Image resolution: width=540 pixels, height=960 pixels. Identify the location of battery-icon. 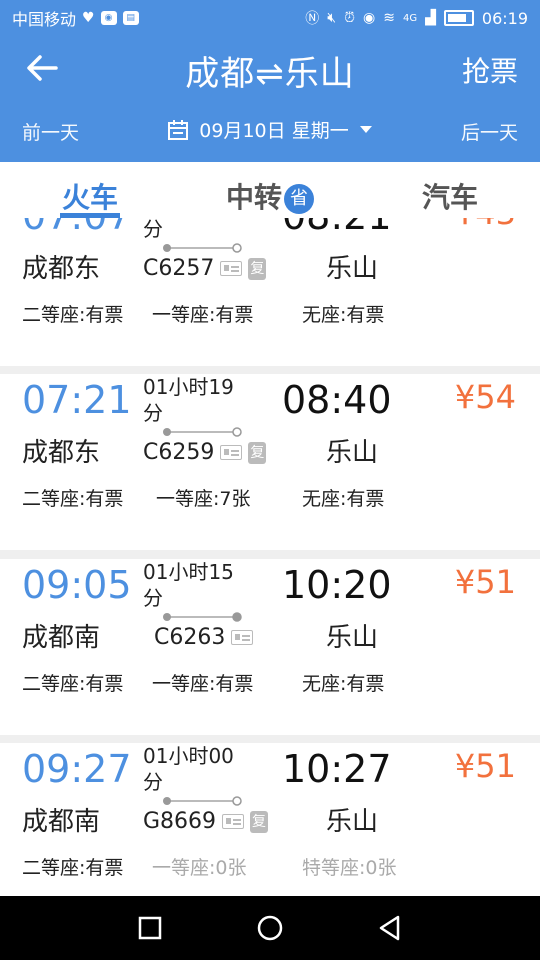
(458, 18).